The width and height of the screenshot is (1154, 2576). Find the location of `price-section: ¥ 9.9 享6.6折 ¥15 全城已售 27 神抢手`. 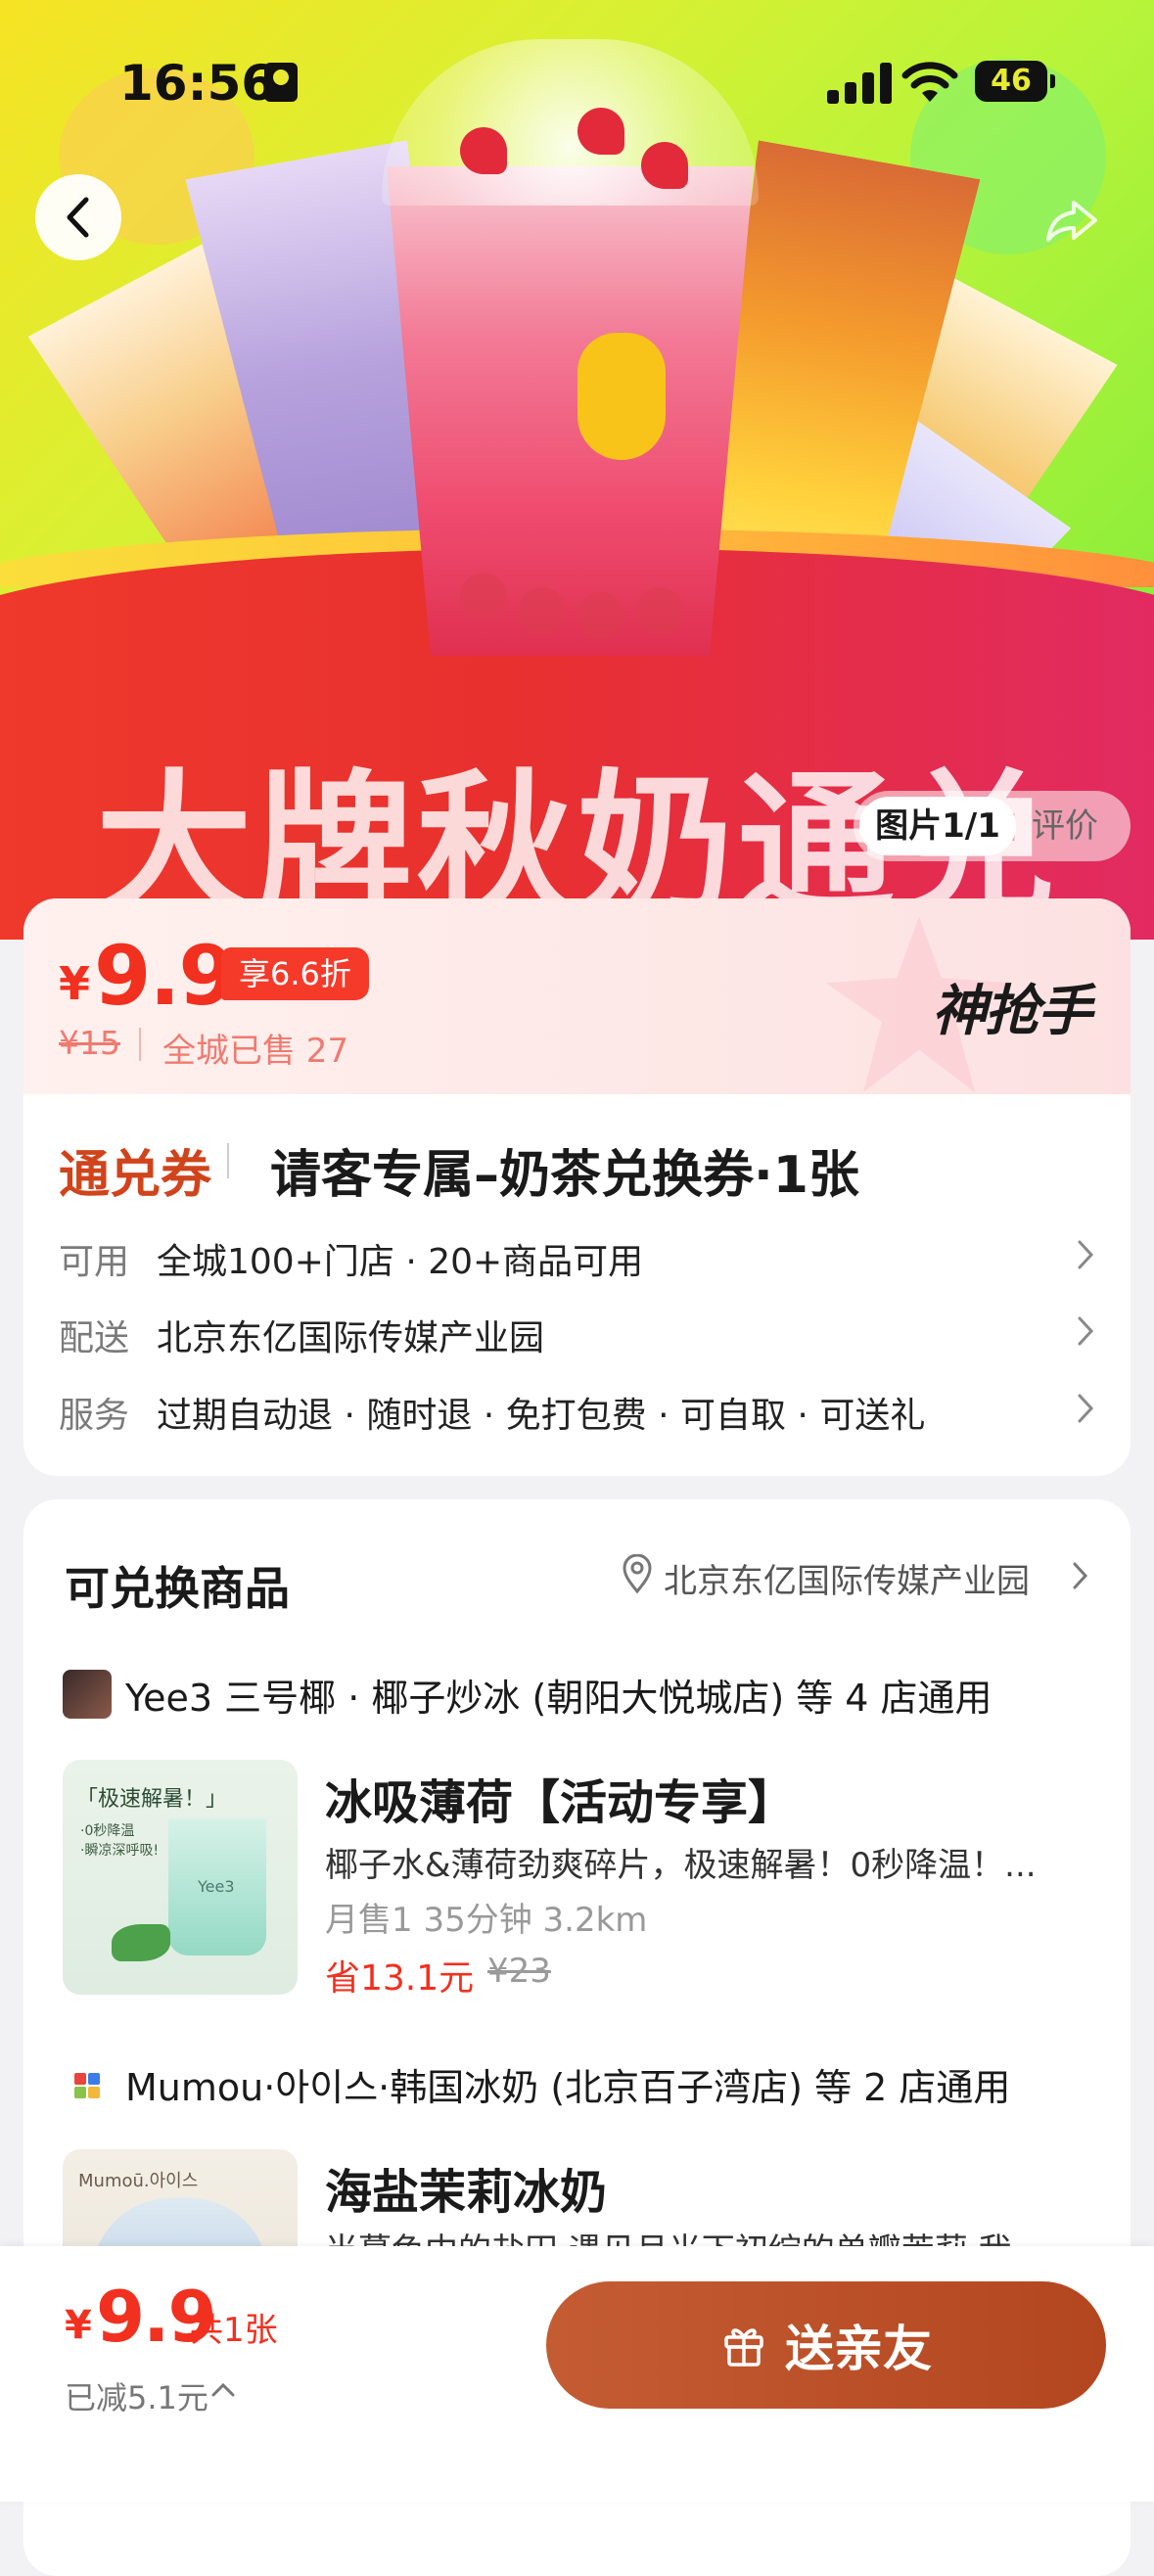

price-section: ¥ 9.9 享6.6折 ¥15 全城已售 27 神抢手 is located at coordinates (577, 996).